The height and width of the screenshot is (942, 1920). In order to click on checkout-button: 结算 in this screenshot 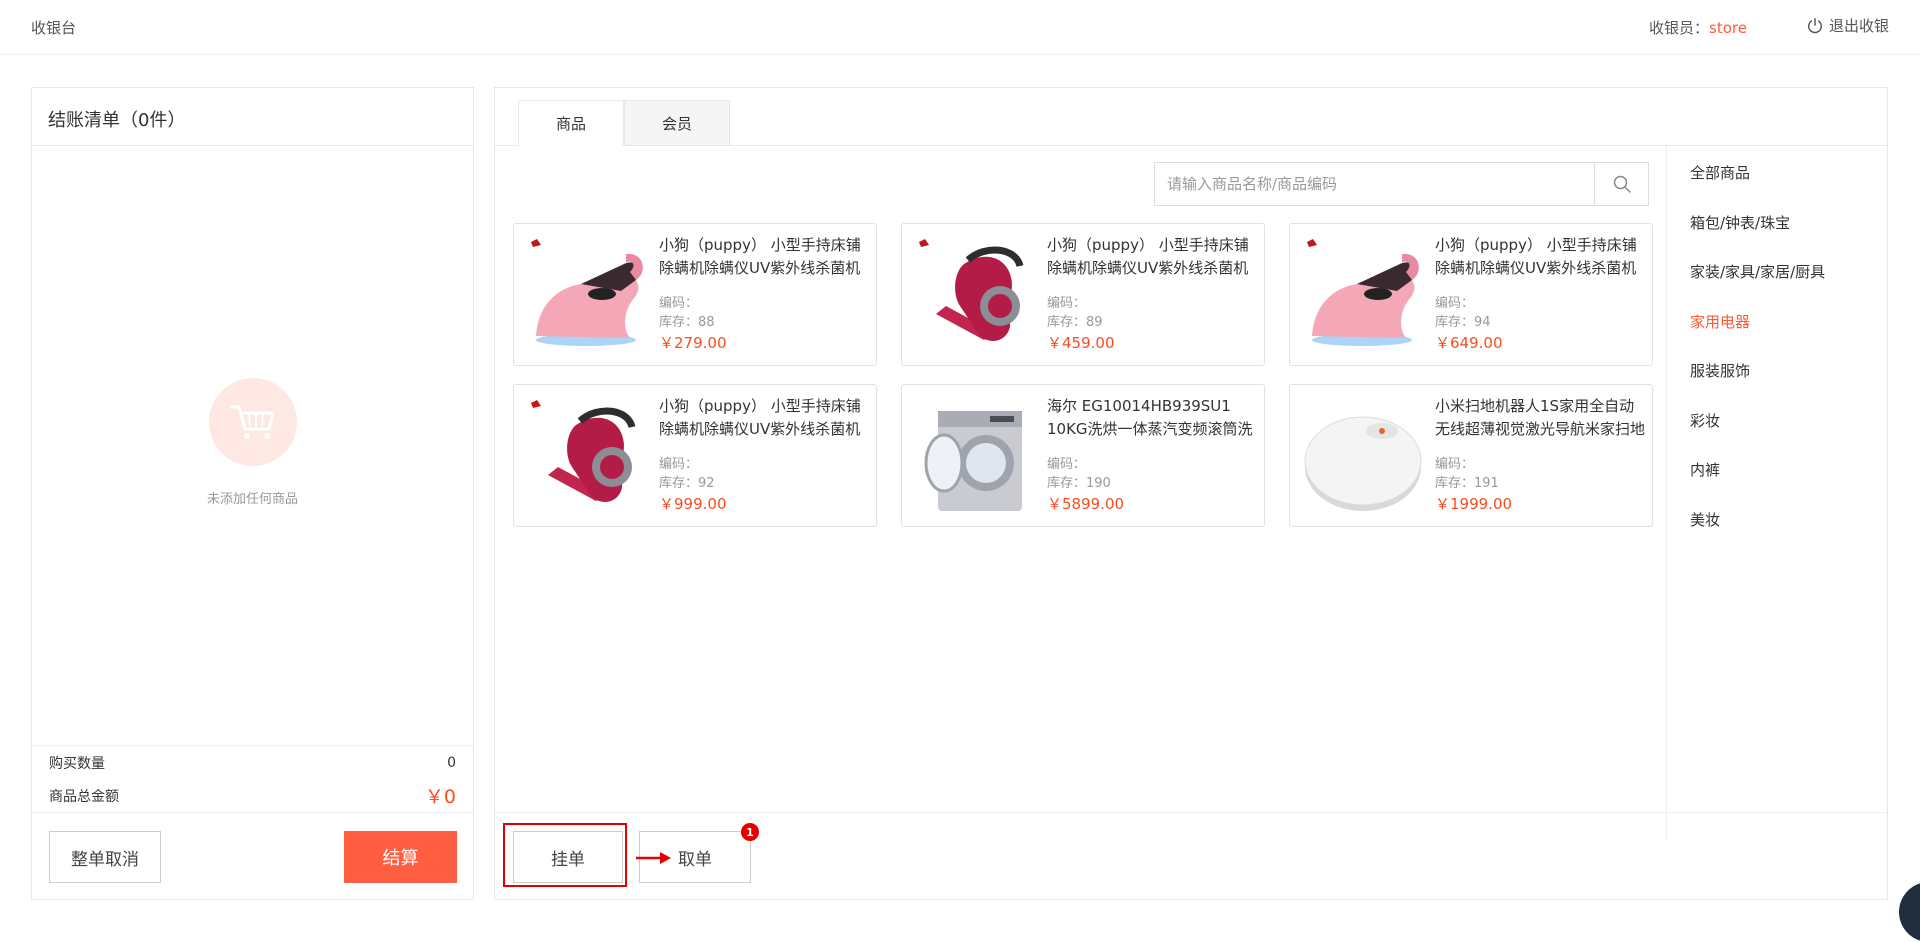, I will do `click(400, 857)`.